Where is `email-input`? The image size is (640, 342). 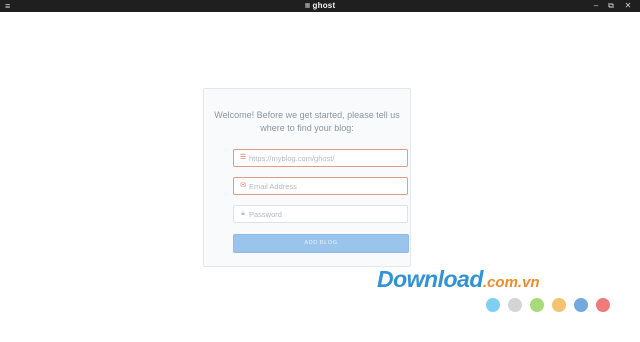 email-input is located at coordinates (324, 186).